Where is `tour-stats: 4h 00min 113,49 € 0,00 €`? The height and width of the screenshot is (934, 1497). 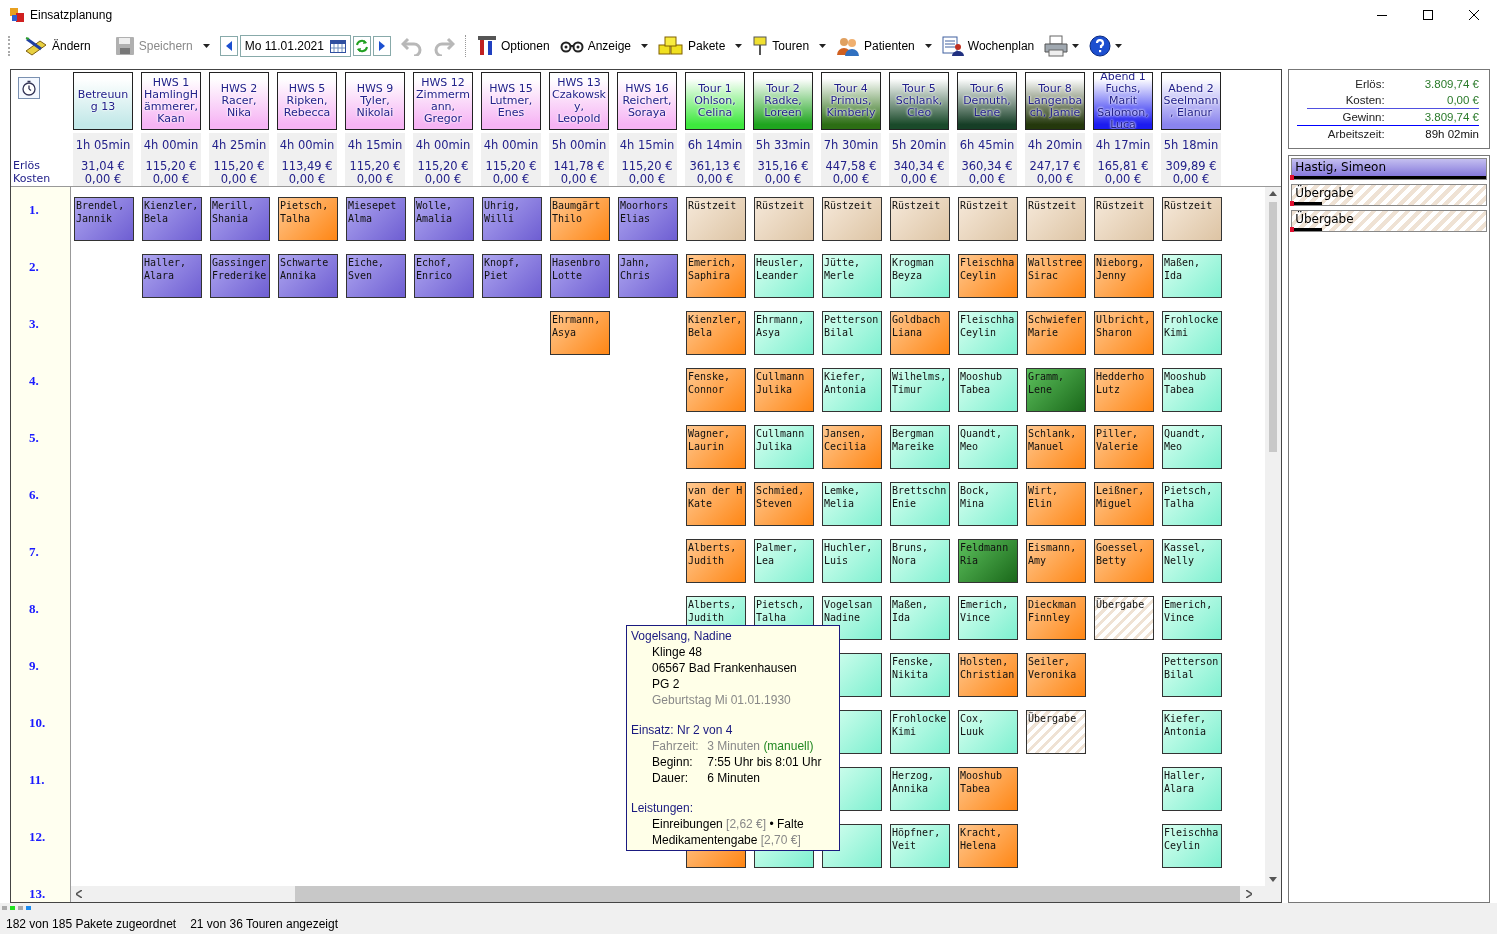 tour-stats: 4h 00min 113,49 € 0,00 € is located at coordinates (307, 159).